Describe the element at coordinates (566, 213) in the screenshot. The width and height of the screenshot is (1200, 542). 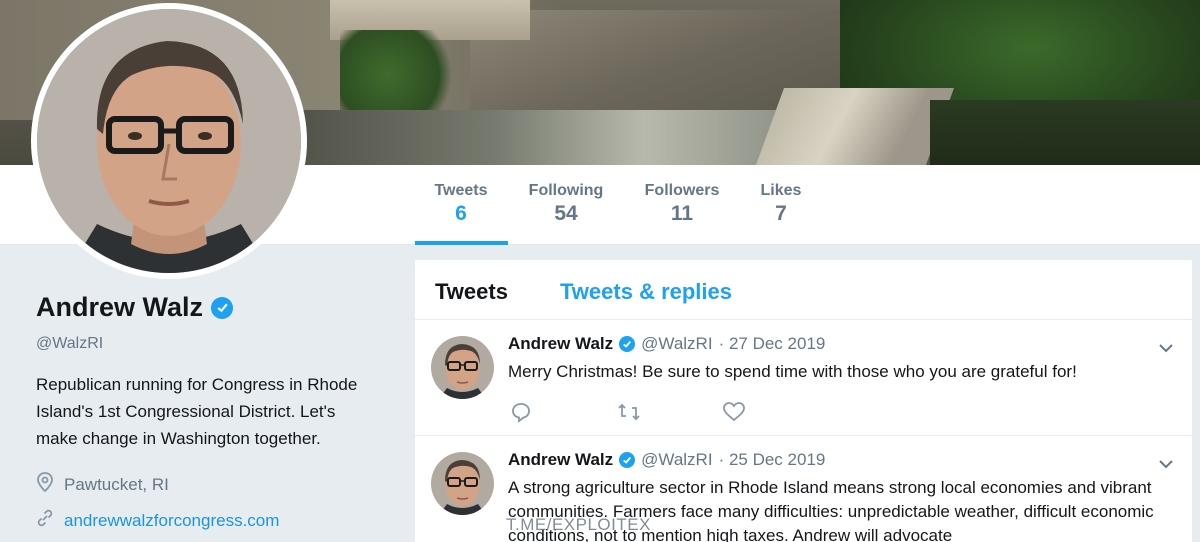
I see `nav-following-count: 54` at that location.